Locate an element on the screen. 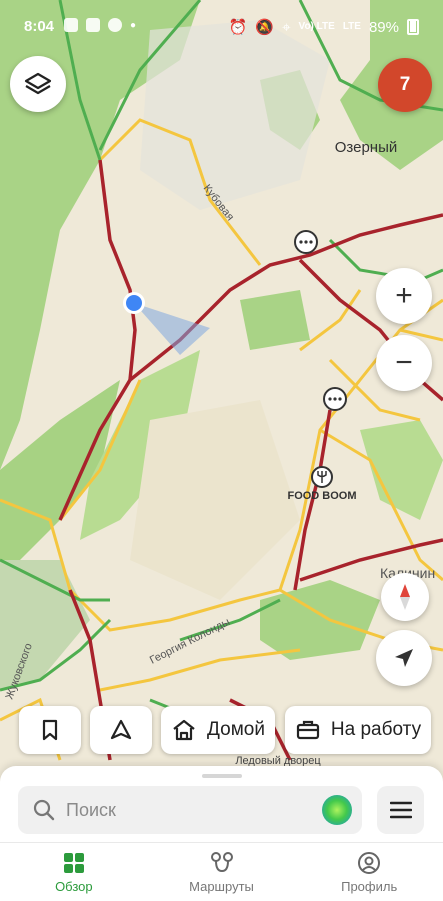 Image resolution: width=443 pixels, height=901 pixels. home-route-button: Домой is located at coordinates (218, 730).